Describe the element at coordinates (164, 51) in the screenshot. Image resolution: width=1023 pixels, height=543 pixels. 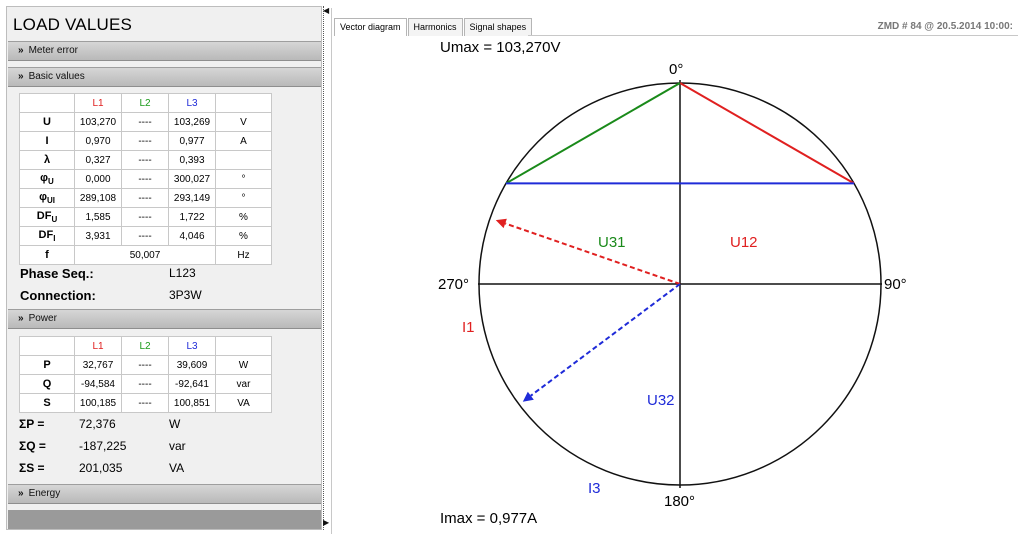
I see `section-meter-error: » Meter error` at that location.